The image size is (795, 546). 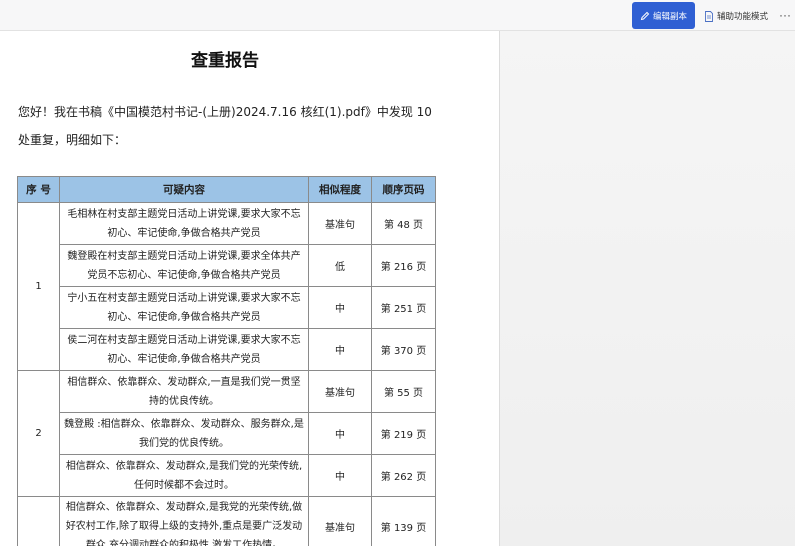 I want to click on header-similarity: 相似程度, so click(x=340, y=189).